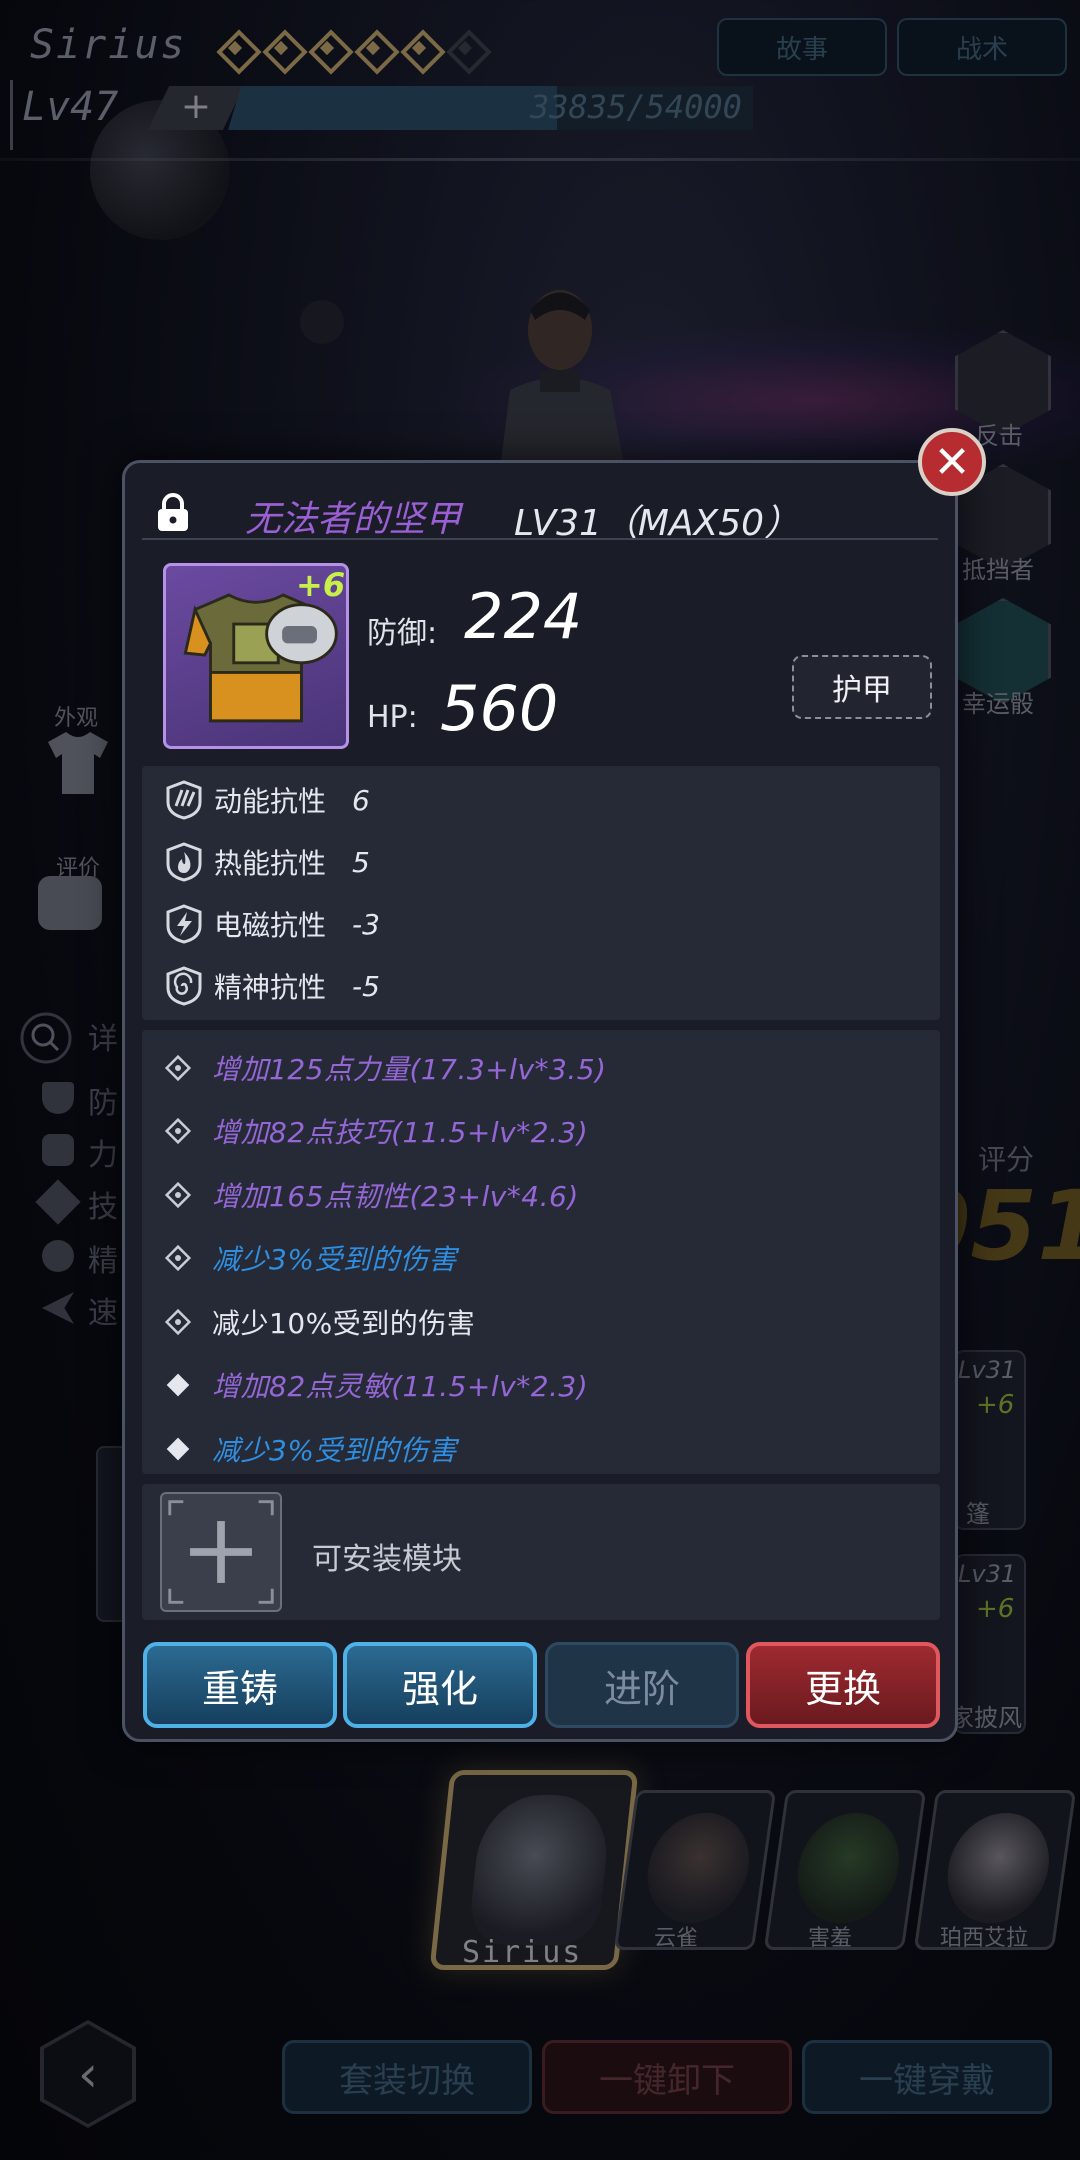  Describe the element at coordinates (400, 1387) in the screenshot. I see `affix-text: 增加82点灵敏(11.5+lv*2.3)` at that location.